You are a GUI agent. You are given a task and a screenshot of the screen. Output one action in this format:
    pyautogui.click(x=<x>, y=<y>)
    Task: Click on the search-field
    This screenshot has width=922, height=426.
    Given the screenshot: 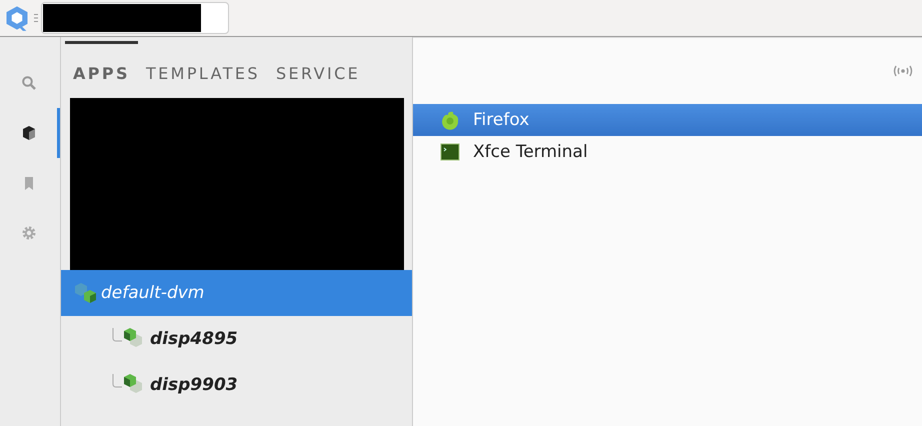 What is the action you would take?
    pyautogui.click(x=135, y=18)
    